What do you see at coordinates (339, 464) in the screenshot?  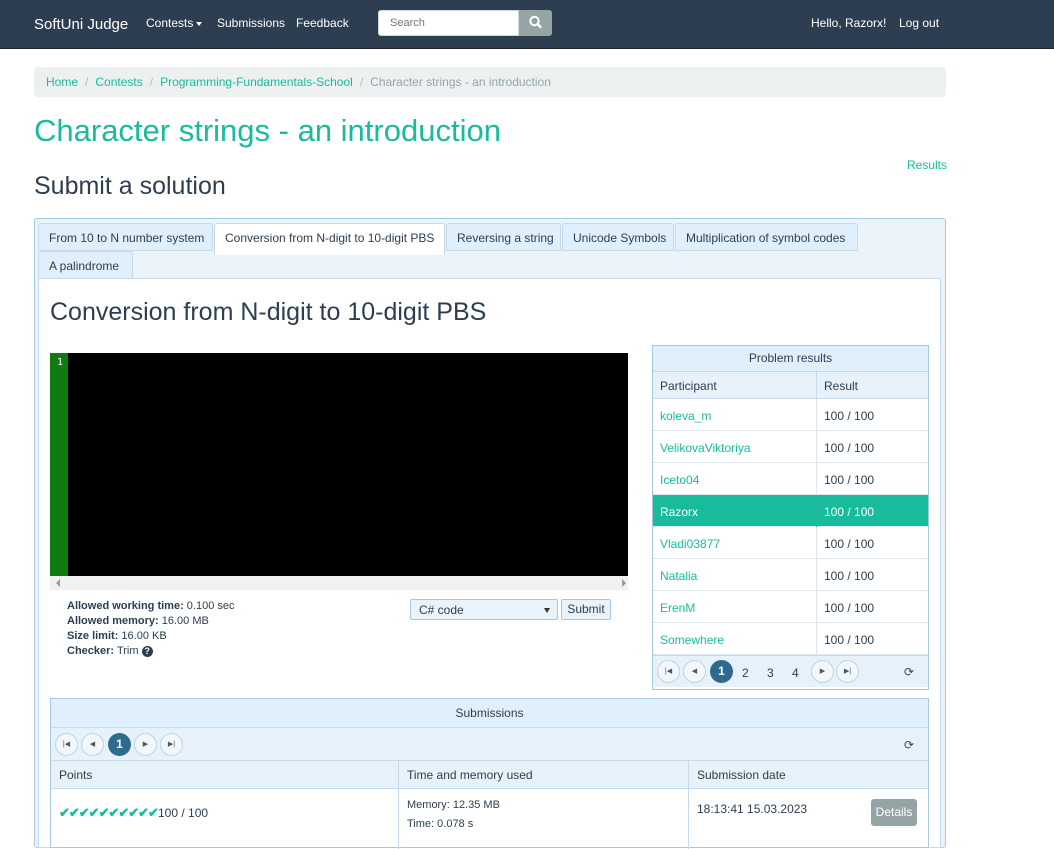 I see `code-editor: 1` at bounding box center [339, 464].